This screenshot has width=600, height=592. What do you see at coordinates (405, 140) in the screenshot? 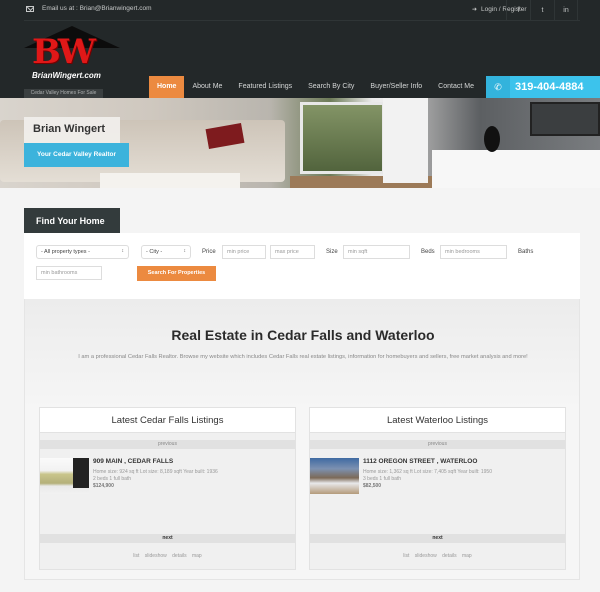
I see `hero-image-curtain` at bounding box center [405, 140].